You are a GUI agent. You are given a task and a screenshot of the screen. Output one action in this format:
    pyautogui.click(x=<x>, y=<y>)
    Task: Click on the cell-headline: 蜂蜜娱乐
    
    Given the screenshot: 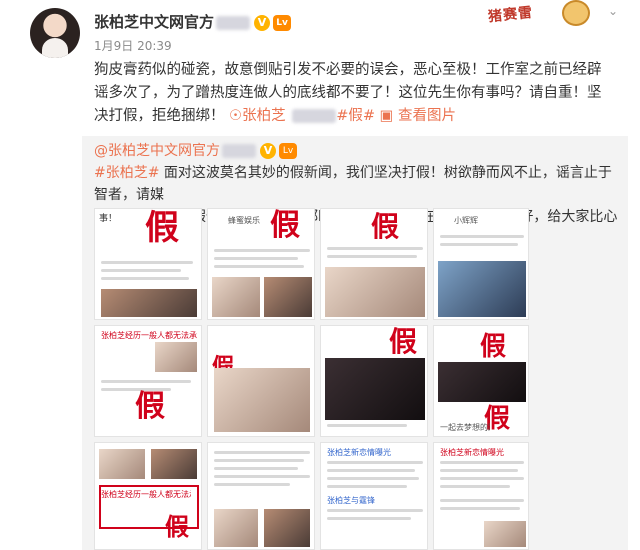 What is the action you would take?
    pyautogui.click(x=244, y=220)
    